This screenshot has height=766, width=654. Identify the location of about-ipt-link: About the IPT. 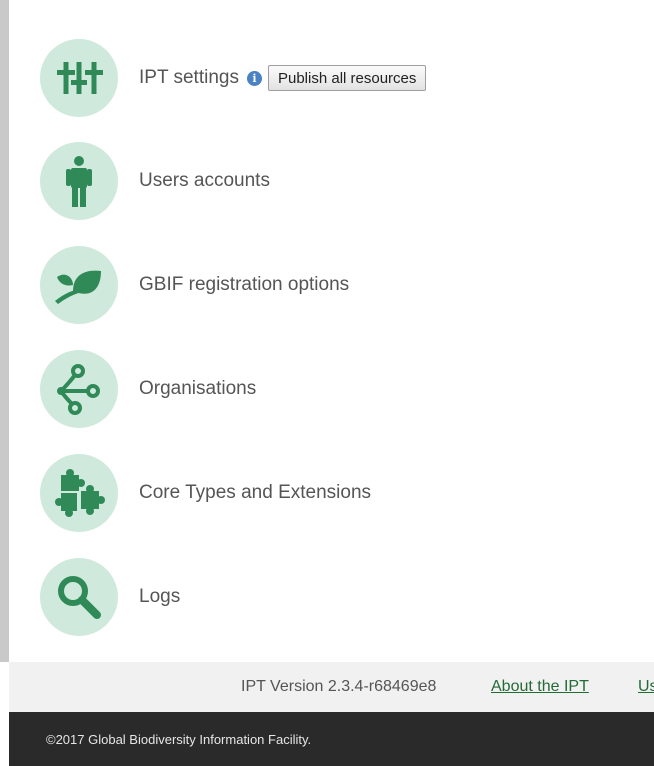
(540, 687).